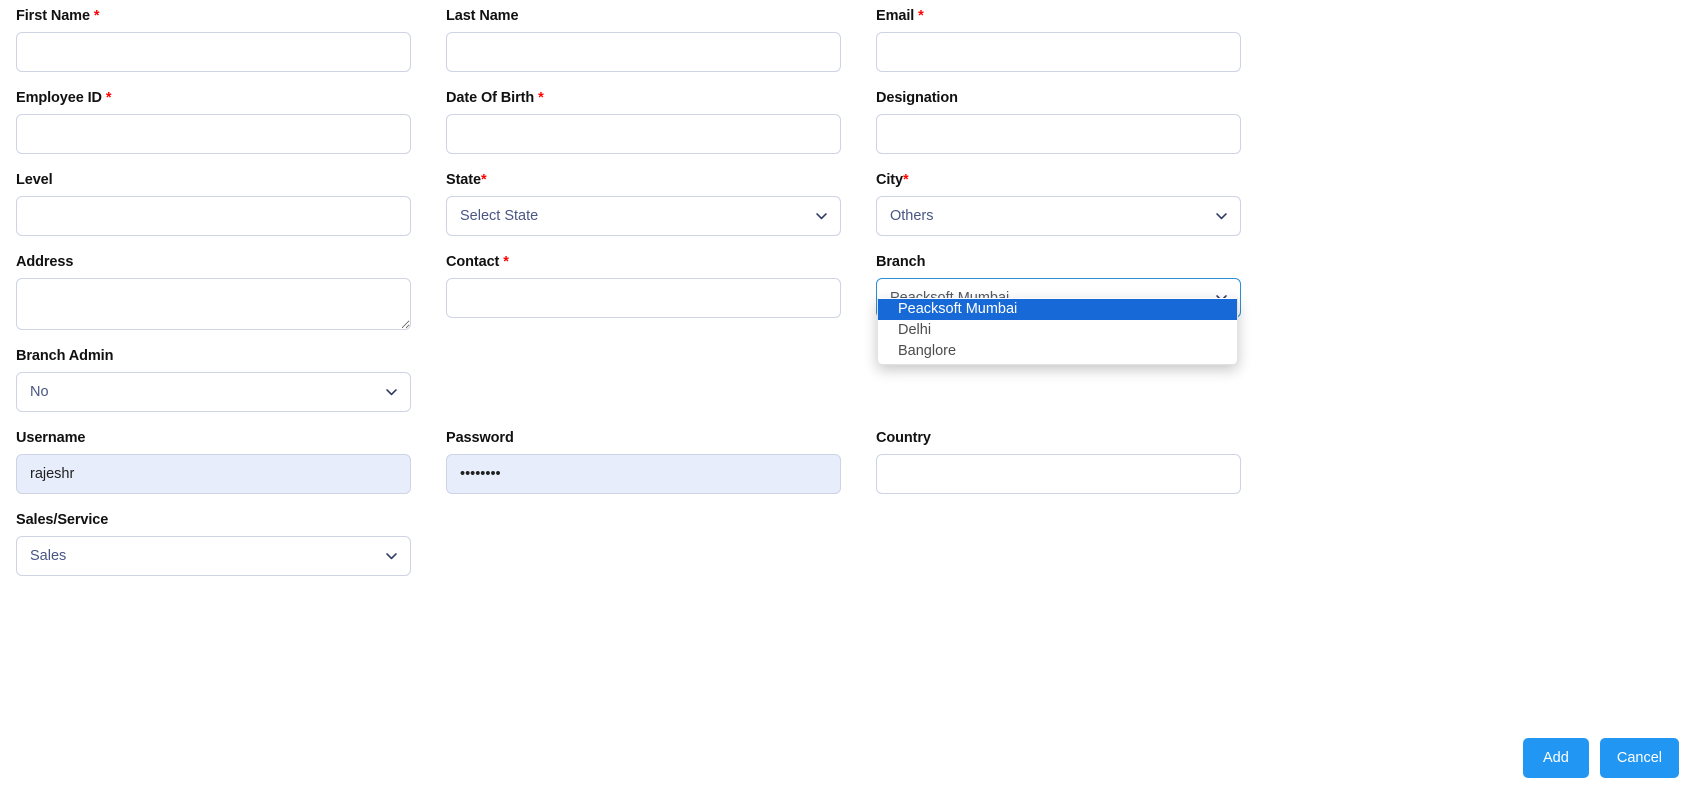 The image size is (1697, 804). I want to click on address-textarea, so click(213, 304).